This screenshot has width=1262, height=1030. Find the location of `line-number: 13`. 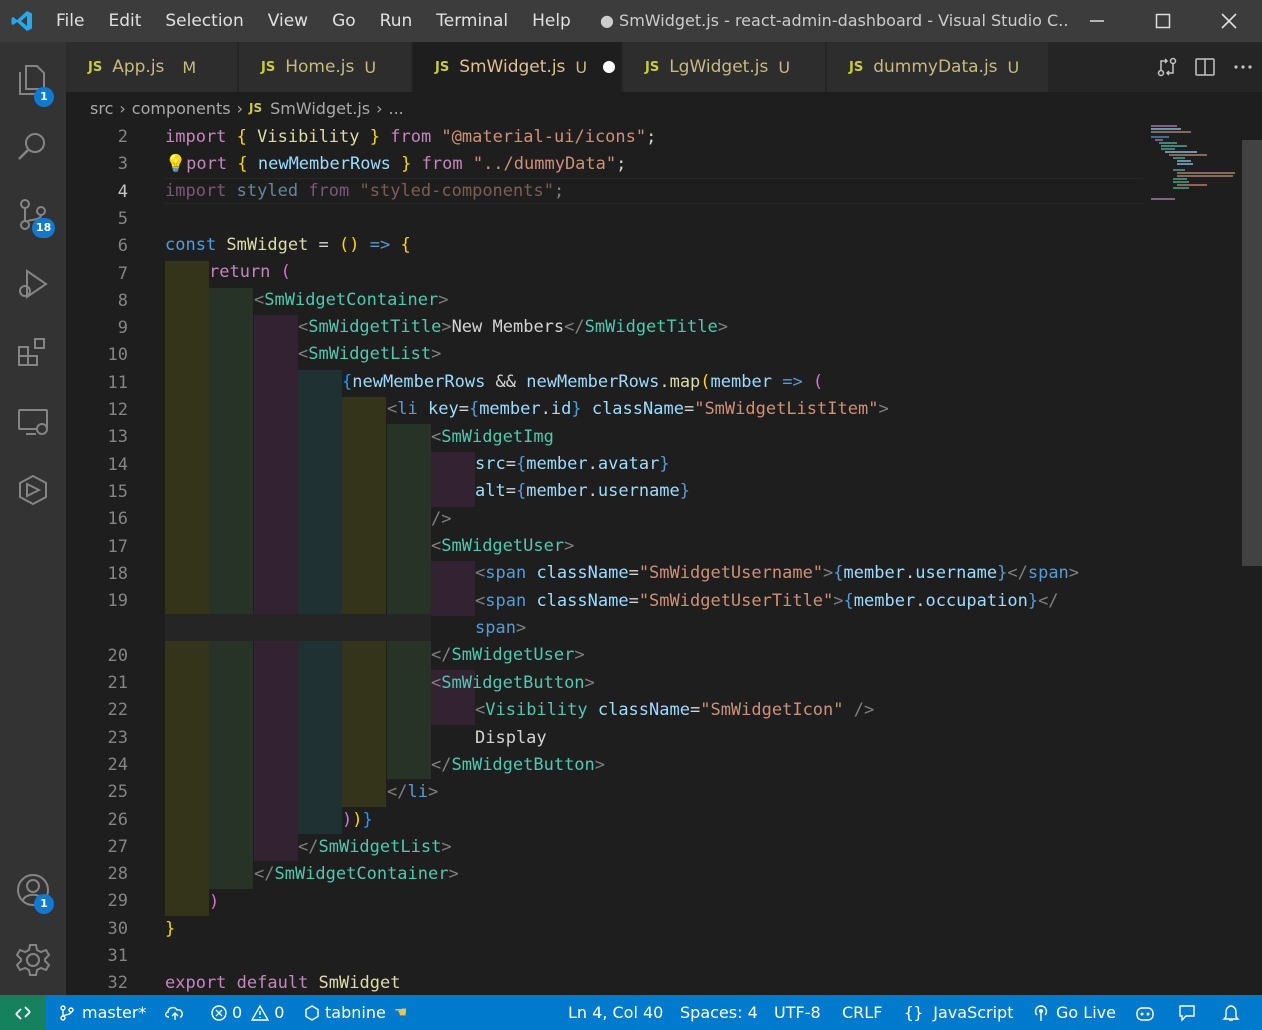

line-number: 13 is located at coordinates (117, 437).